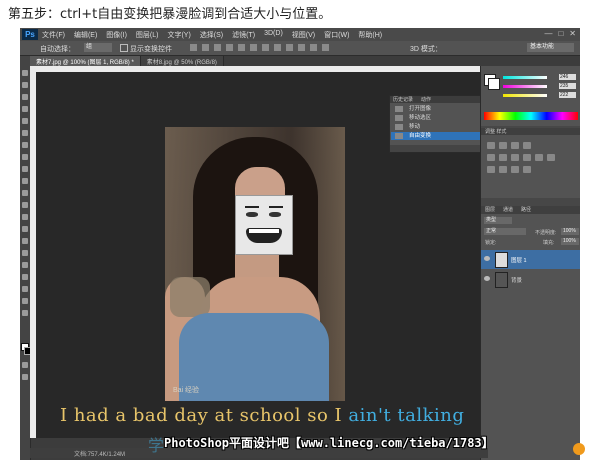 This screenshot has height=461, width=589. What do you see at coordinates (264, 225) in the screenshot?
I see `rage-face-layer` at bounding box center [264, 225].